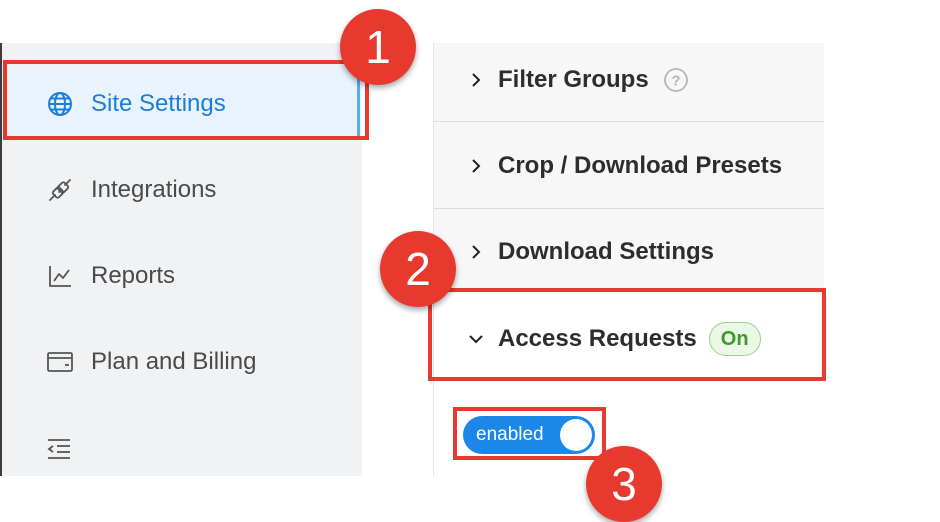 This screenshot has width=940, height=522. What do you see at coordinates (1, 259) in the screenshot?
I see `sidebar-edge` at bounding box center [1, 259].